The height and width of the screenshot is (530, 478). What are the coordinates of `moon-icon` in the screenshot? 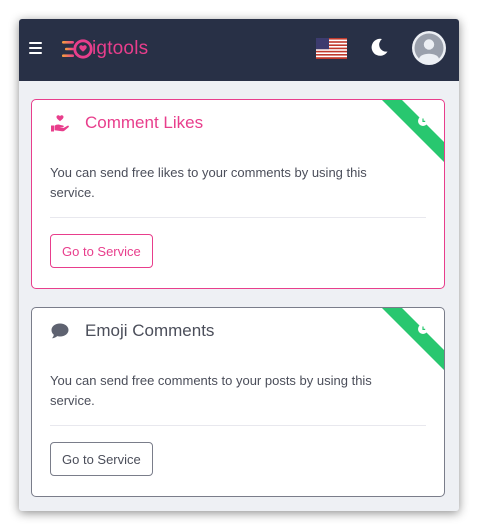 It's located at (379, 47).